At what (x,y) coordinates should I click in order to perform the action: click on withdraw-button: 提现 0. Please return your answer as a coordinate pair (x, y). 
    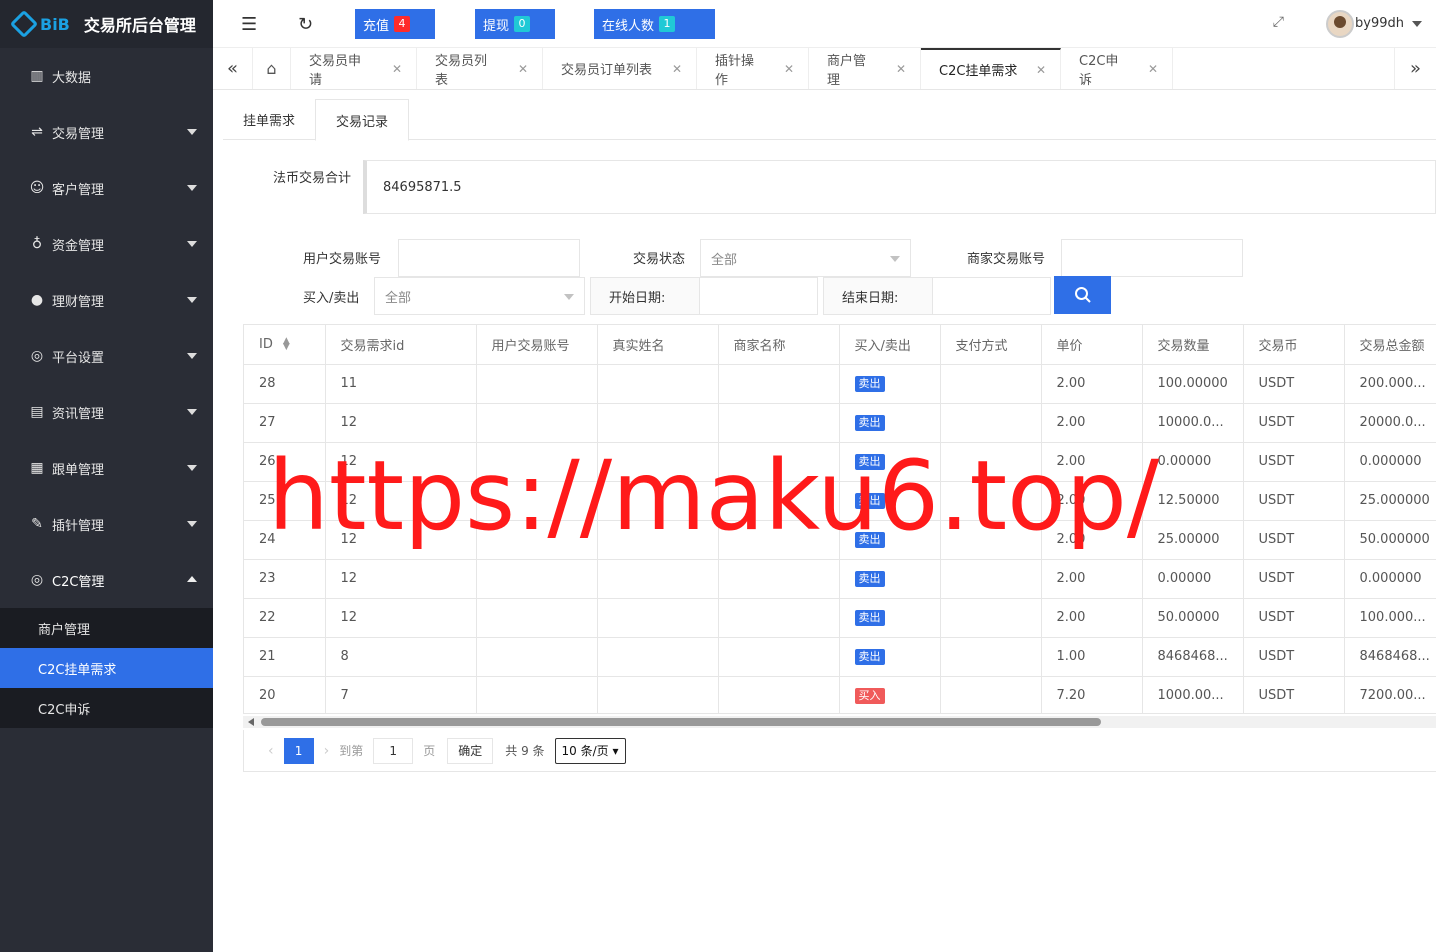
    Looking at the image, I should click on (515, 24).